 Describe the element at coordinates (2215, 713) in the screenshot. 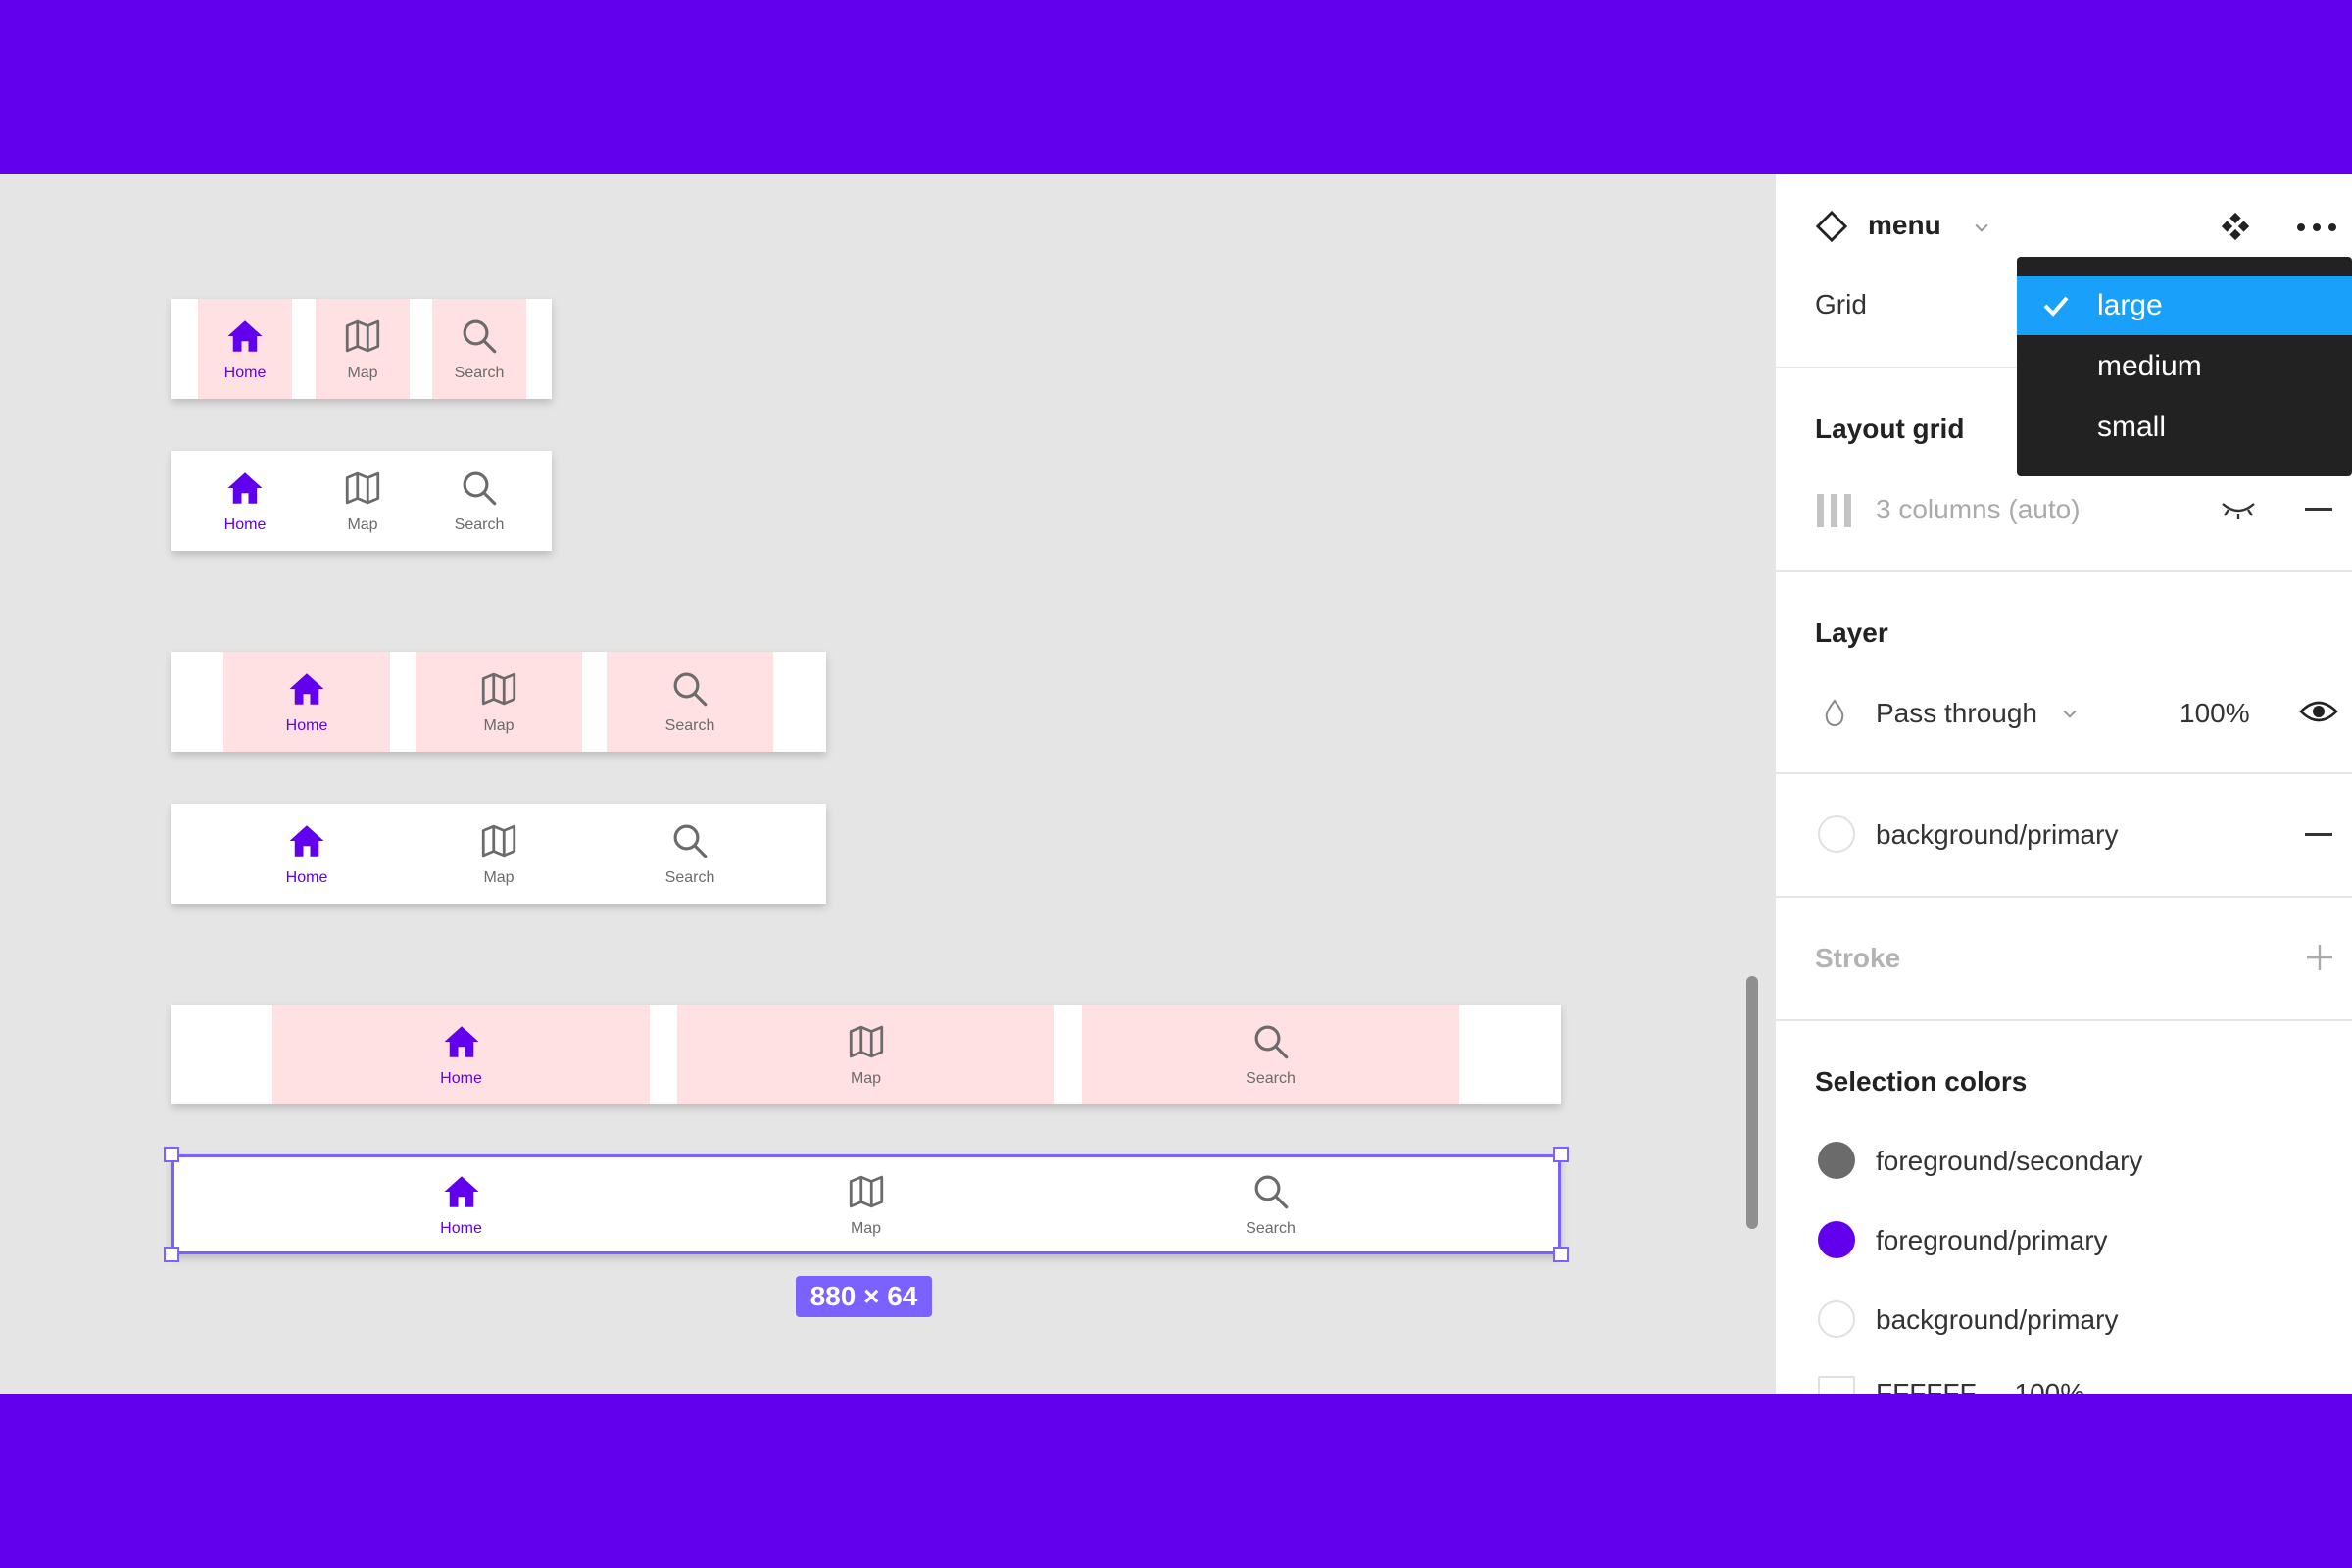

I see `layer-opacity: 100%` at that location.